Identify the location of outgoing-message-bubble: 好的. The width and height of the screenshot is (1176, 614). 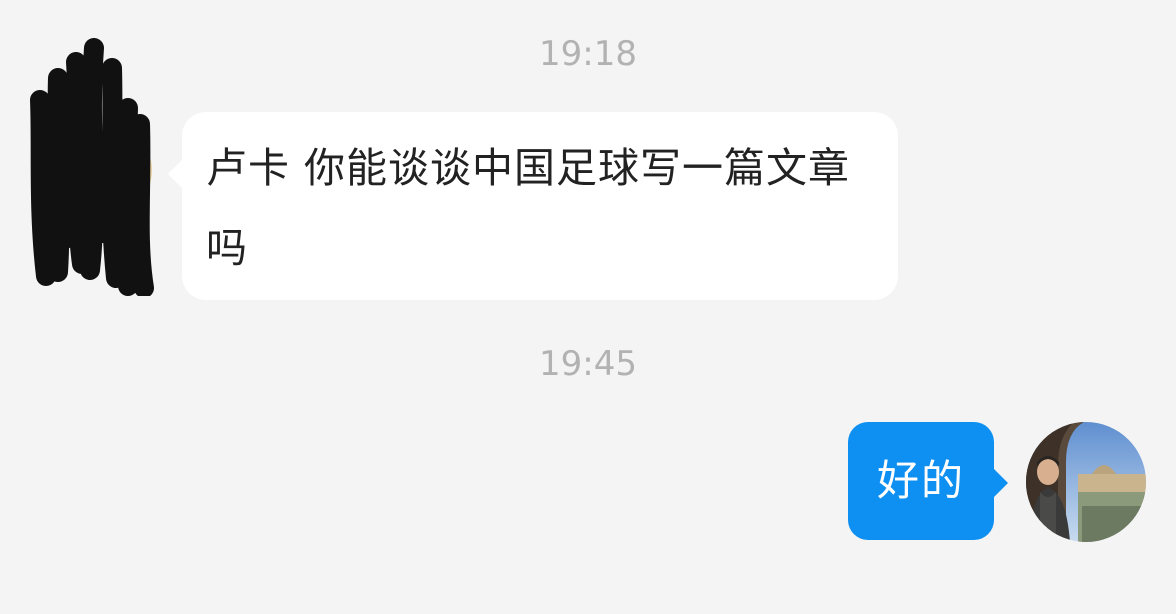
(928, 481).